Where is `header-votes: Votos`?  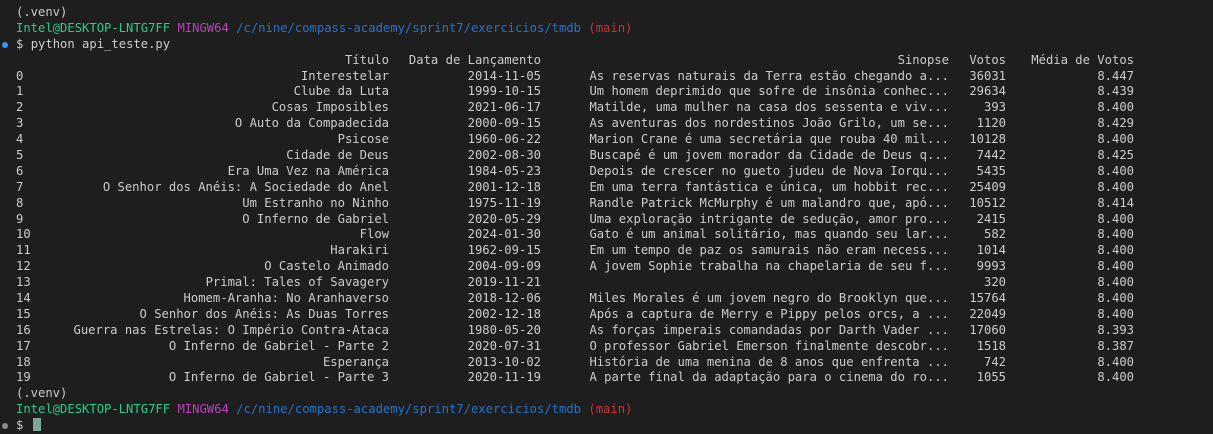
header-votes: Votos is located at coordinates (987, 59).